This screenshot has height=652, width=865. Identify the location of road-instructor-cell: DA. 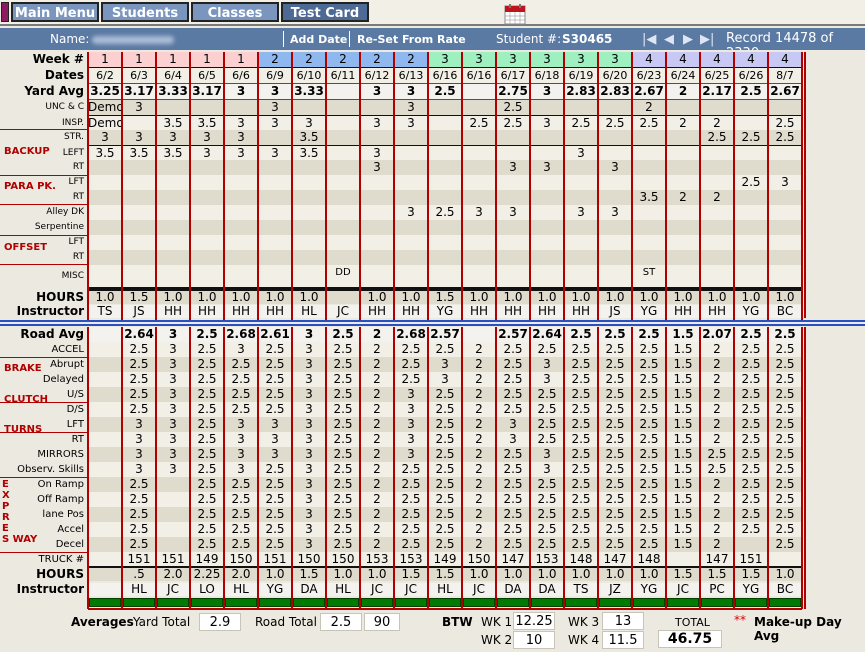
(513, 589).